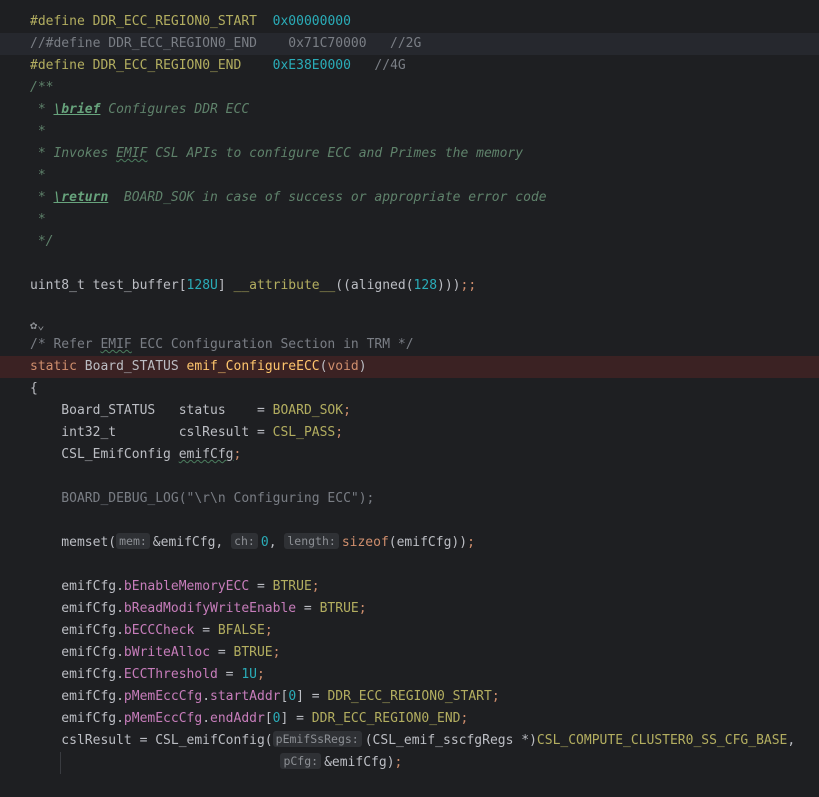 This screenshot has height=797, width=819. I want to click on doc-comment: /**, so click(42, 87).